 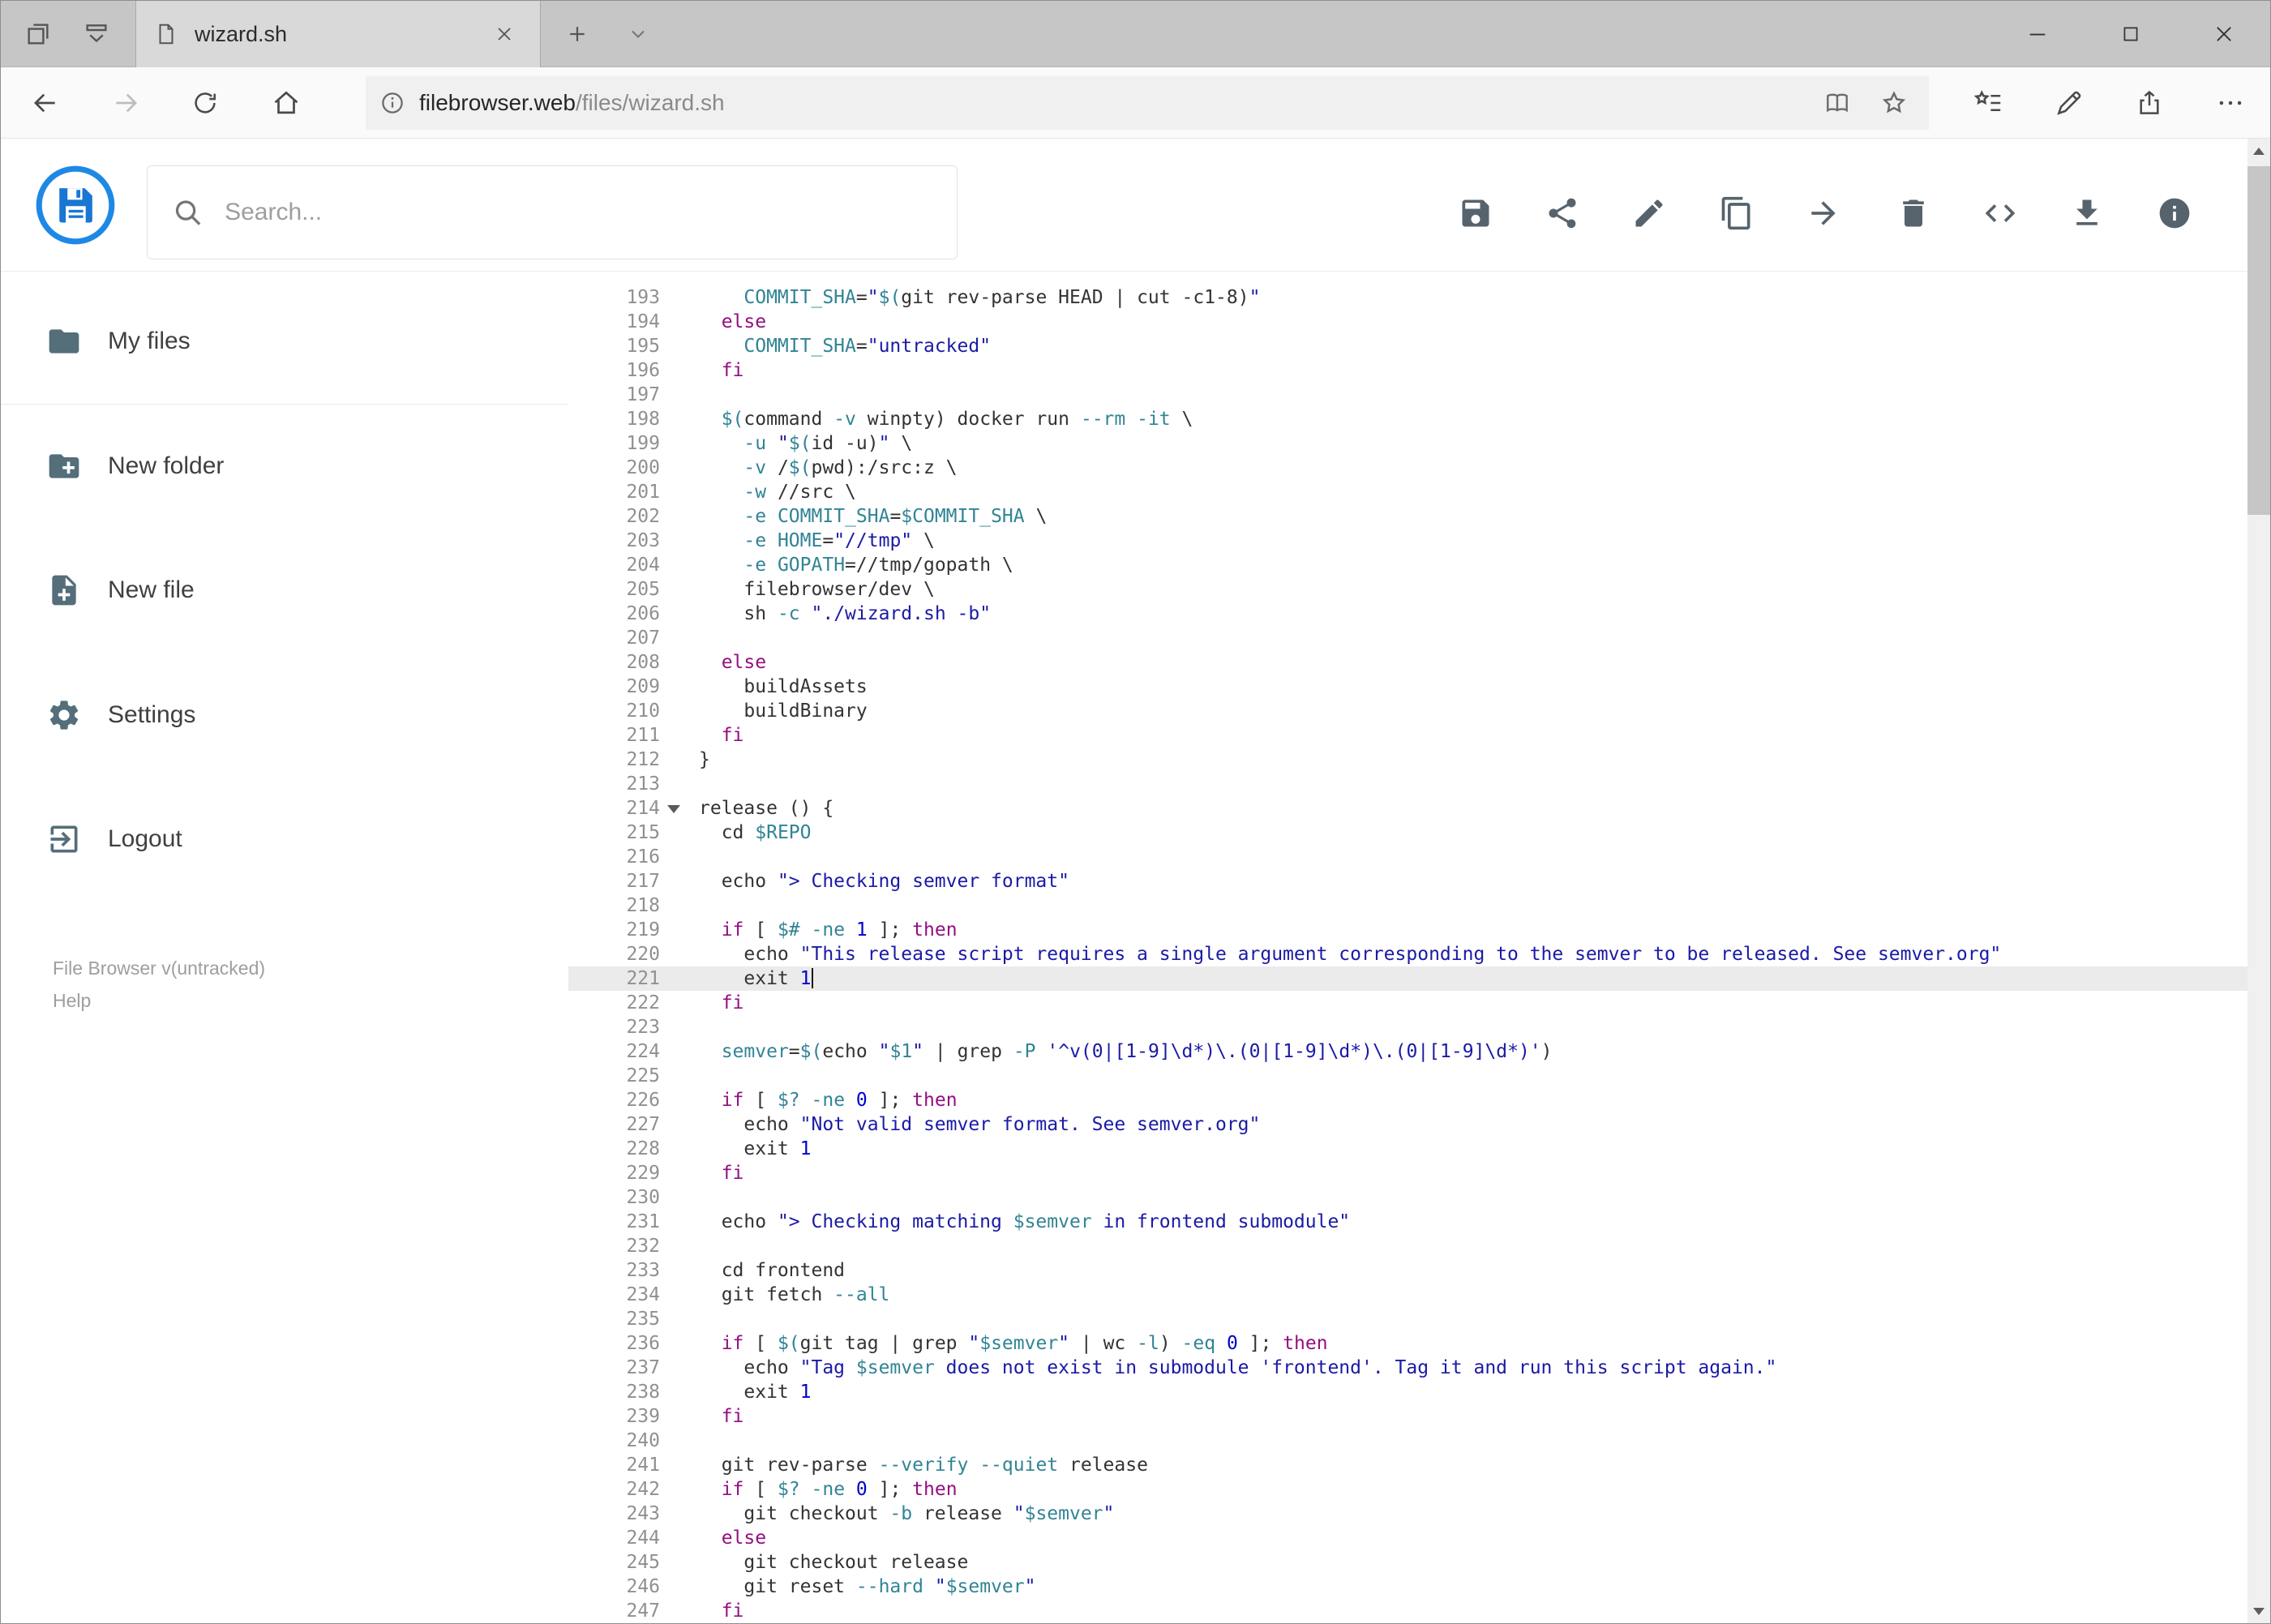 What do you see at coordinates (504, 34) in the screenshot?
I see `tab-close-button` at bounding box center [504, 34].